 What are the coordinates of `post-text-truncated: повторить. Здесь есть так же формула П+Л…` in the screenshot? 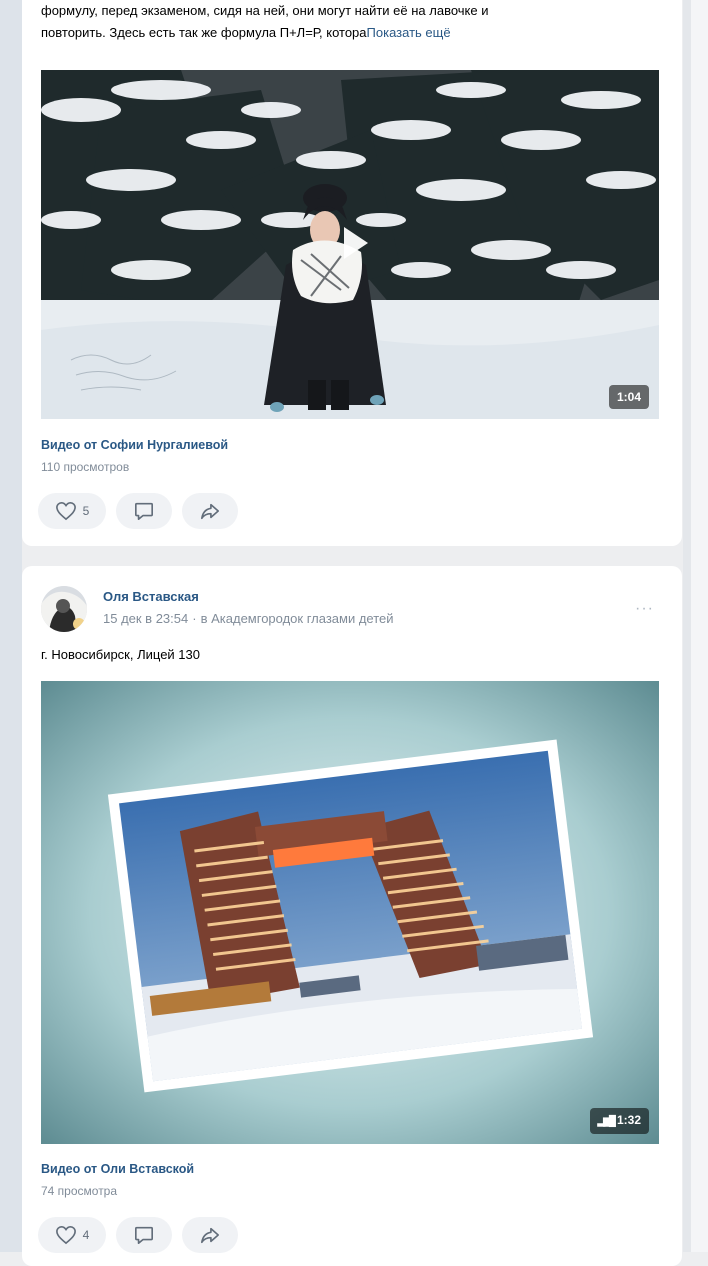 It's located at (204, 32).